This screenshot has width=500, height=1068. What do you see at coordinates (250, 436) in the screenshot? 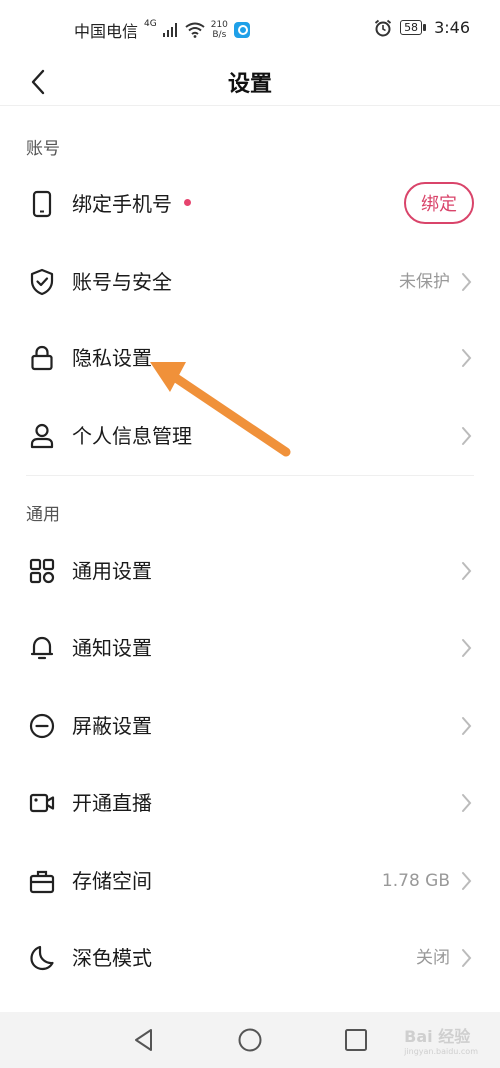
I see `settings-item-personal-info: 个人信息管理` at bounding box center [250, 436].